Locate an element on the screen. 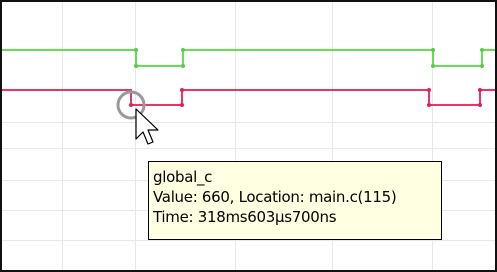 The width and height of the screenshot is (497, 272). arrow-pointer-icon is located at coordinates (147, 126).